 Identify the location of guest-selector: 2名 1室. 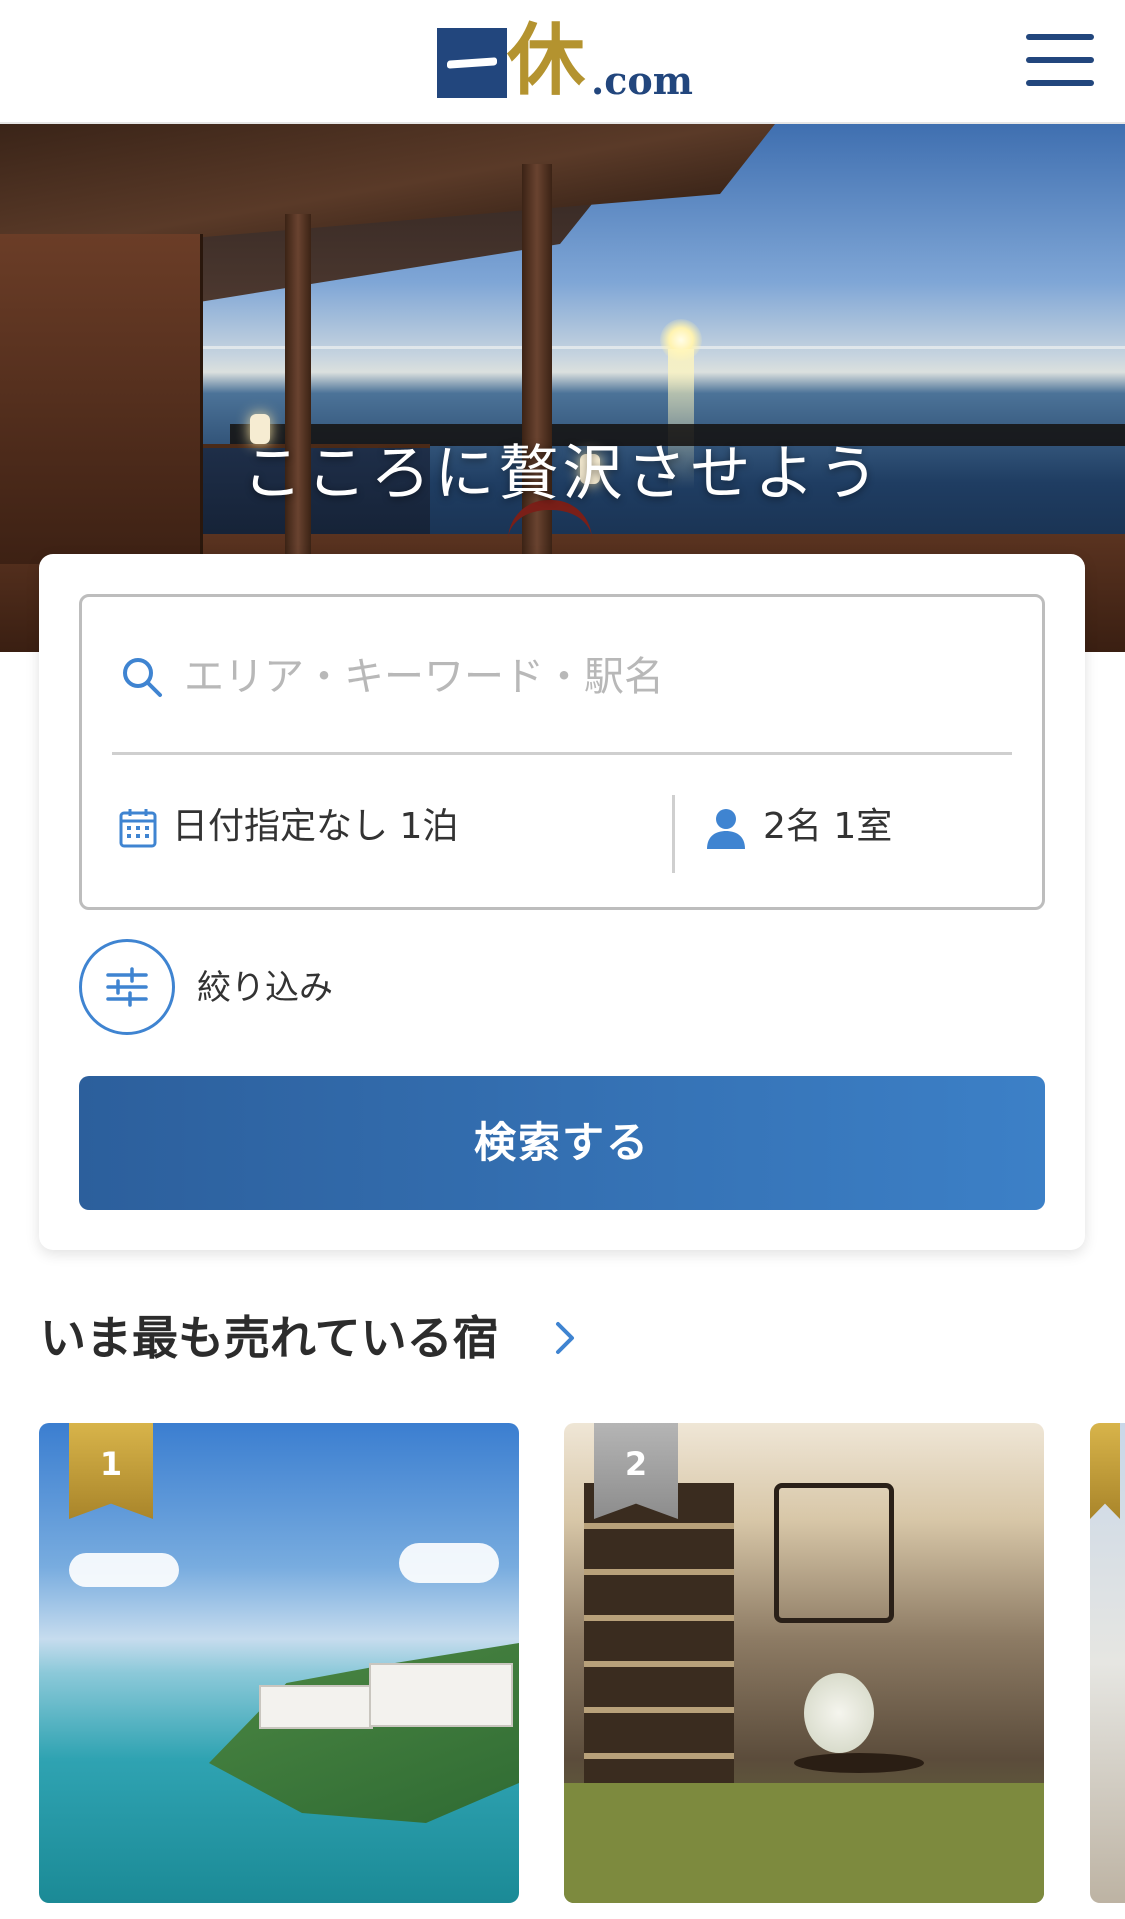
(858, 830).